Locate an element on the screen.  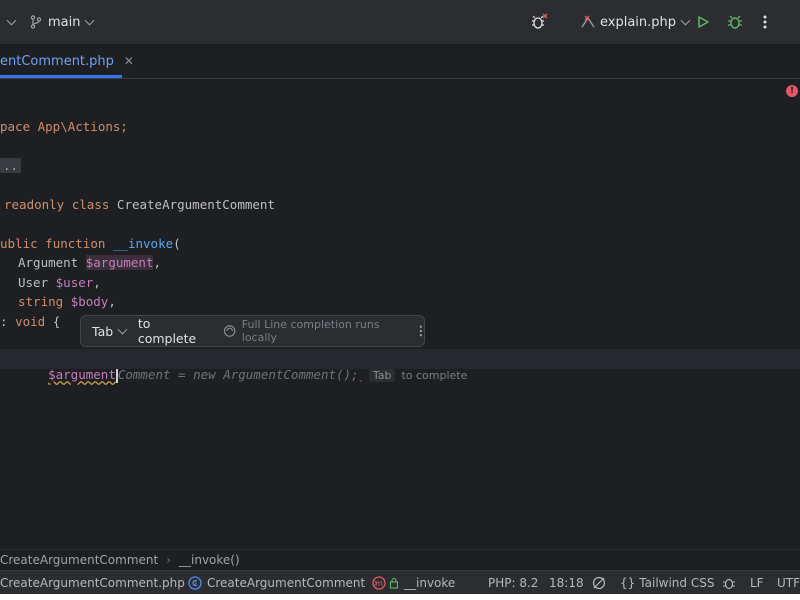
branch-name: main is located at coordinates (64, 22).